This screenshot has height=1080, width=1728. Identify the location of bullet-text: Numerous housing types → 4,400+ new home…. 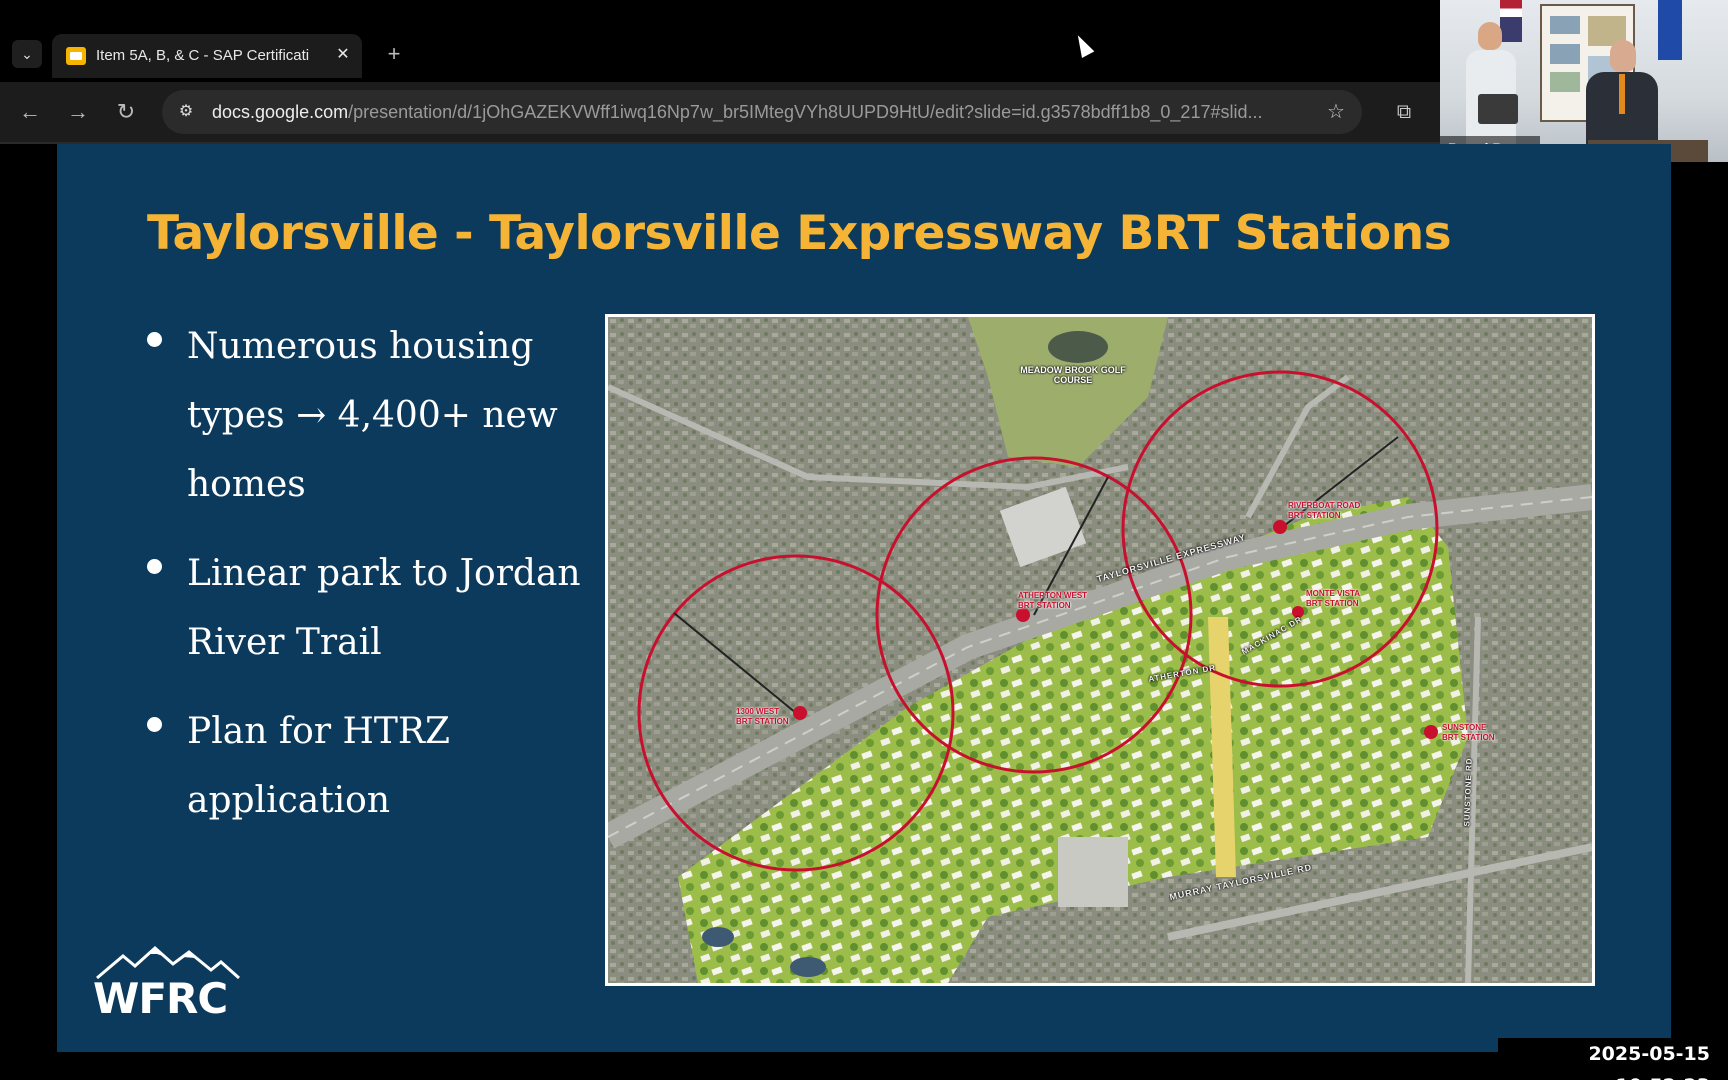
(372, 415).